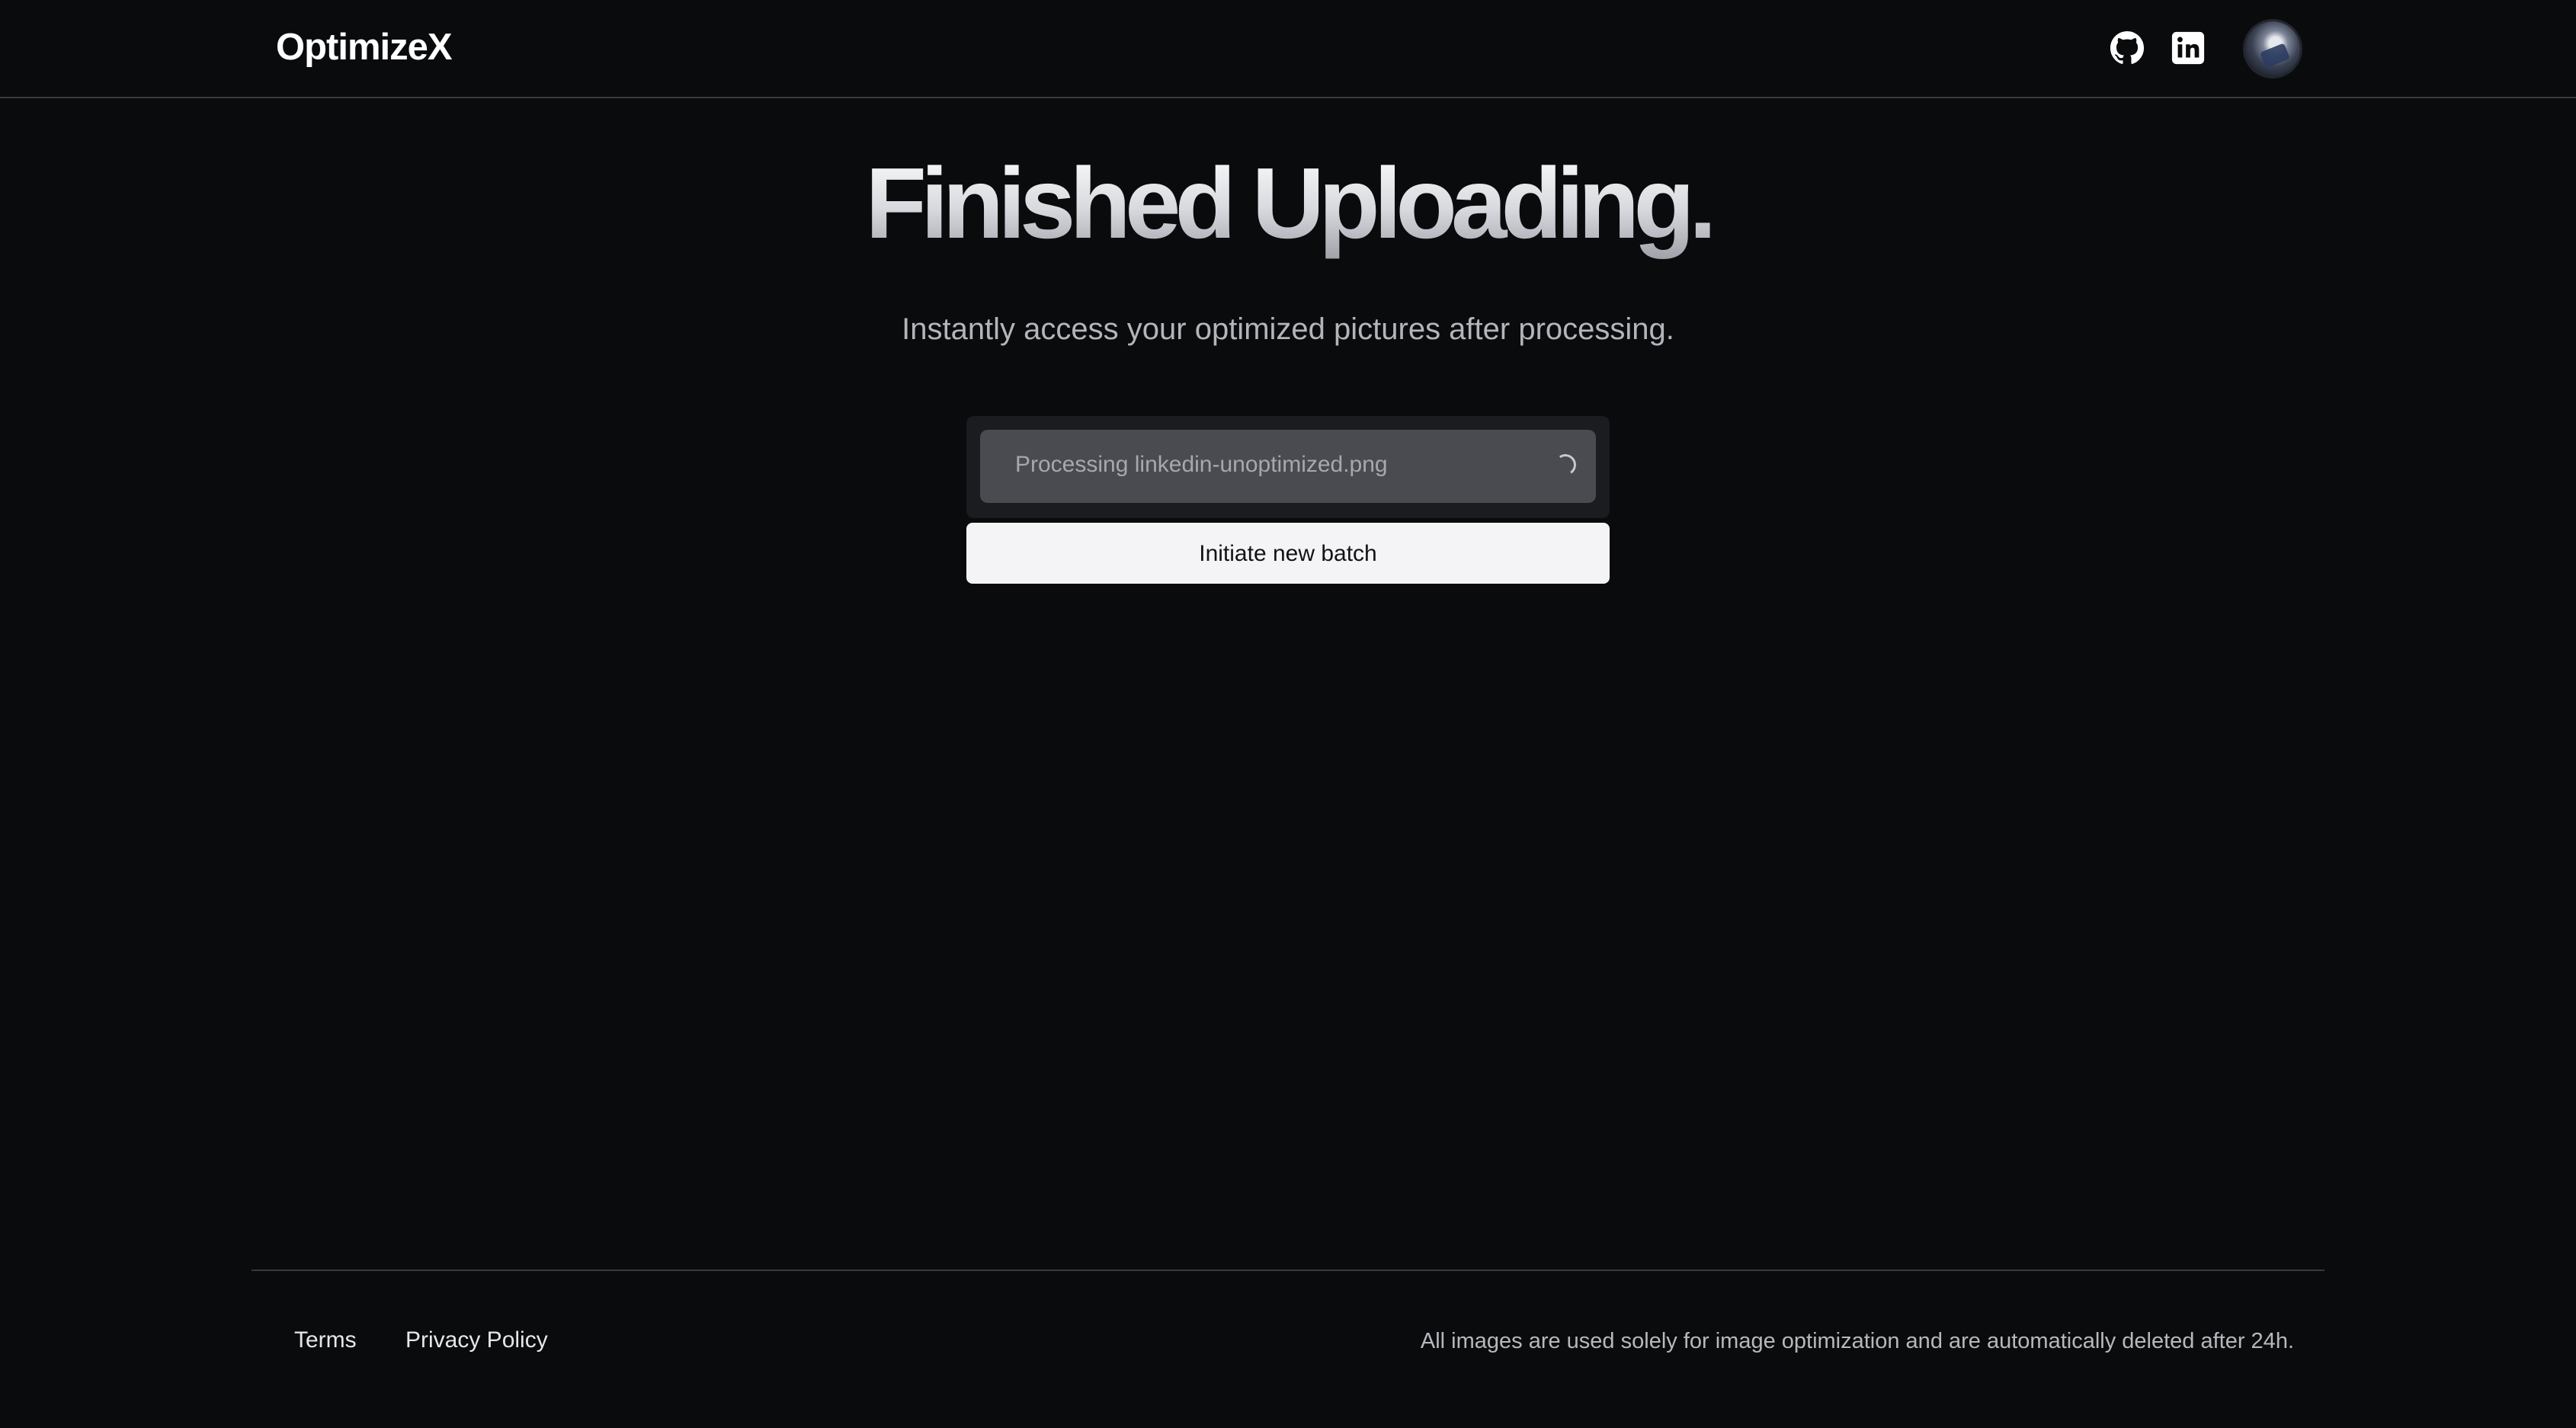  Describe the element at coordinates (2188, 48) in the screenshot. I see `linkedin-icon` at that location.